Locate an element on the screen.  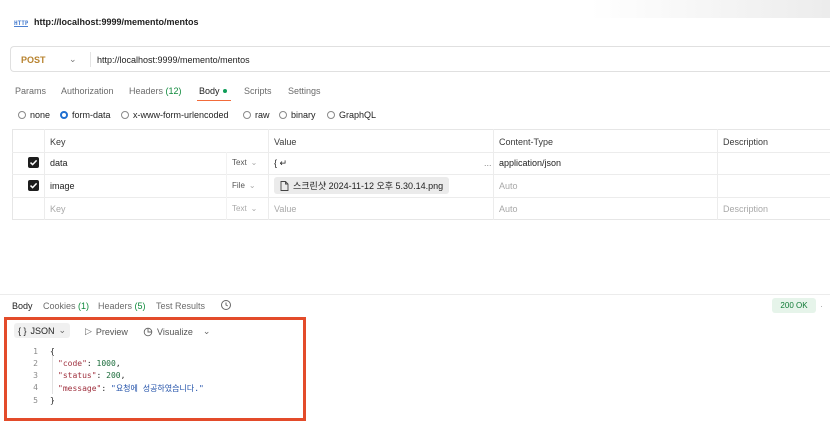
json-key: "code" is located at coordinates (72, 363).